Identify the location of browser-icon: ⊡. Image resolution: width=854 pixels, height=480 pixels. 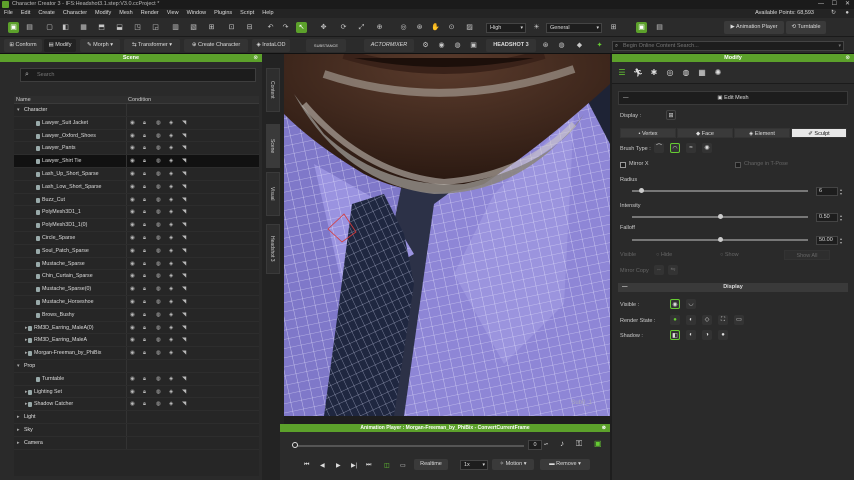
(231, 27).